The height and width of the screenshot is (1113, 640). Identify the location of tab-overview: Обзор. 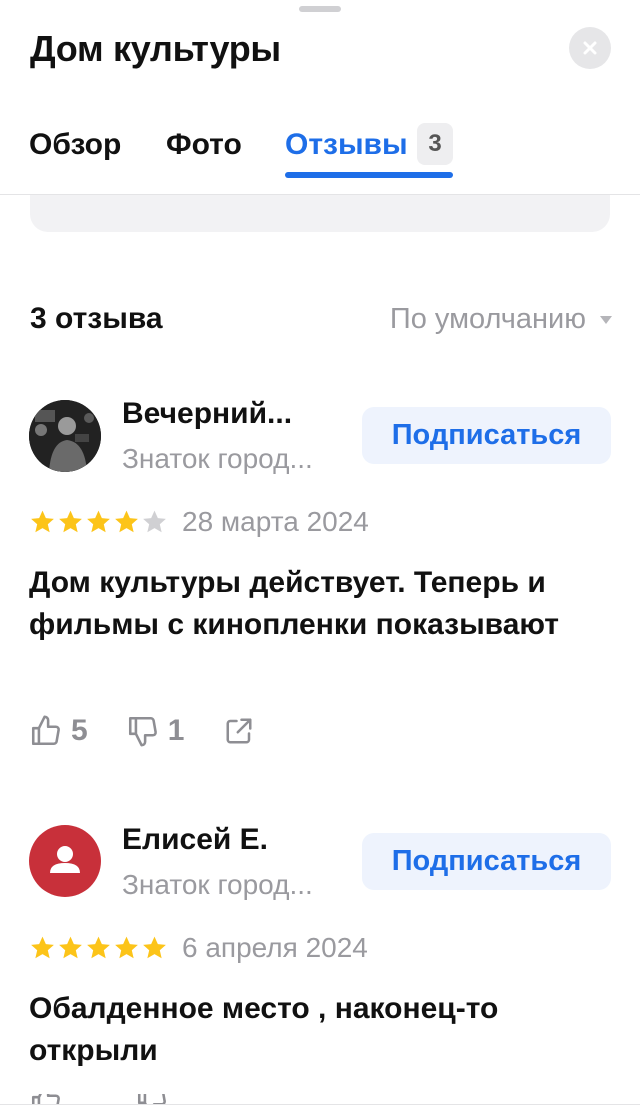
(75, 145).